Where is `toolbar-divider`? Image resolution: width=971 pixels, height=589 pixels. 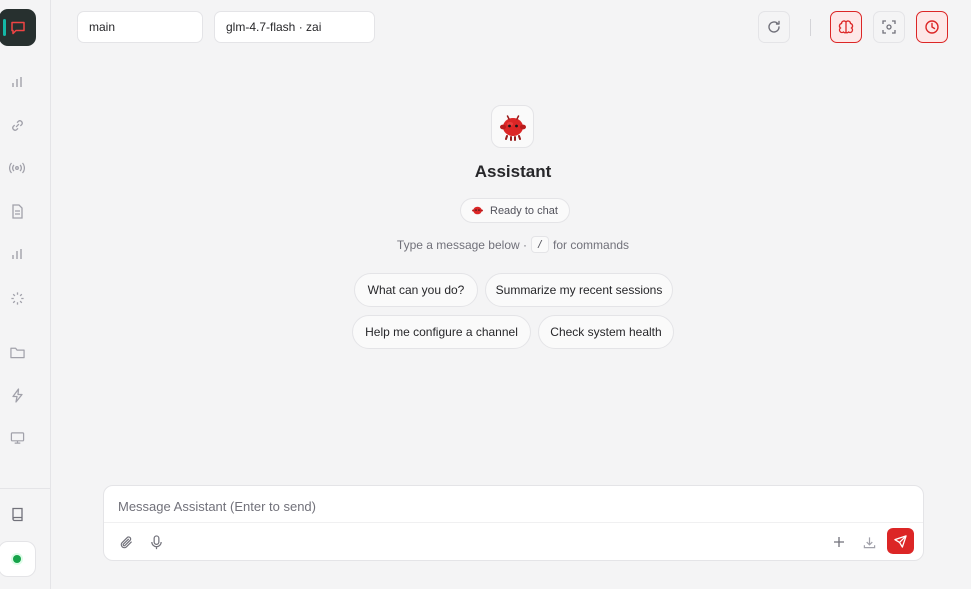
toolbar-divider is located at coordinates (810, 27).